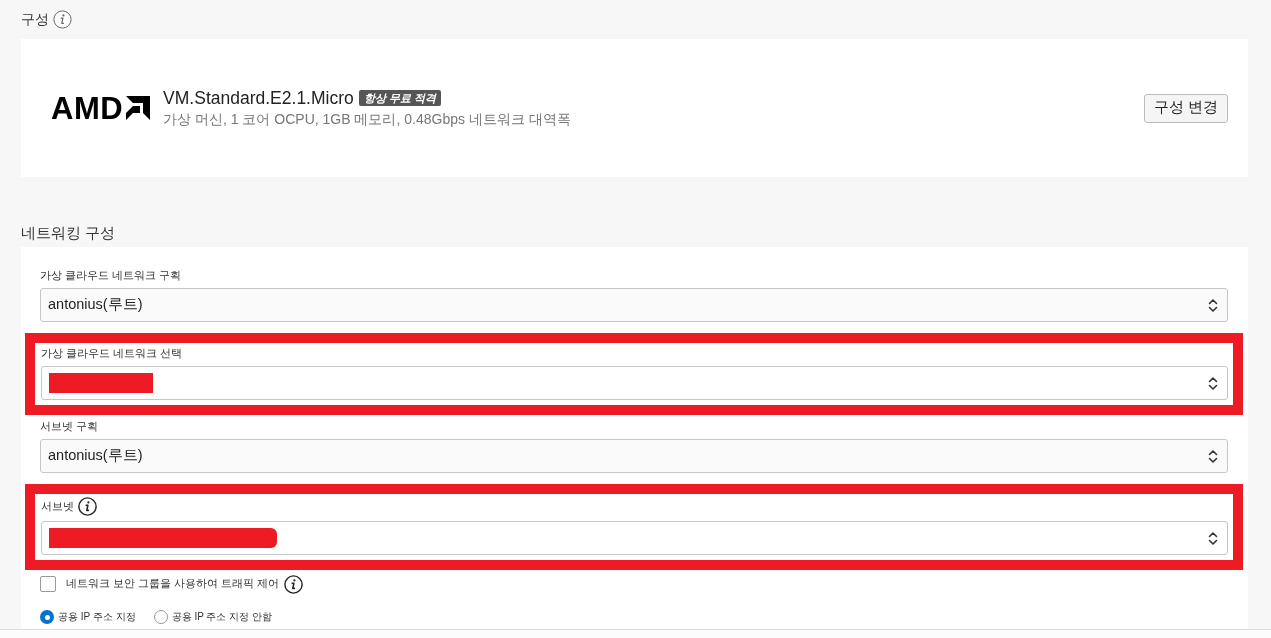 The width and height of the screenshot is (1271, 638). Describe the element at coordinates (258, 98) in the screenshot. I see `shape-name: VM.Standard.E2.1.Micro` at that location.